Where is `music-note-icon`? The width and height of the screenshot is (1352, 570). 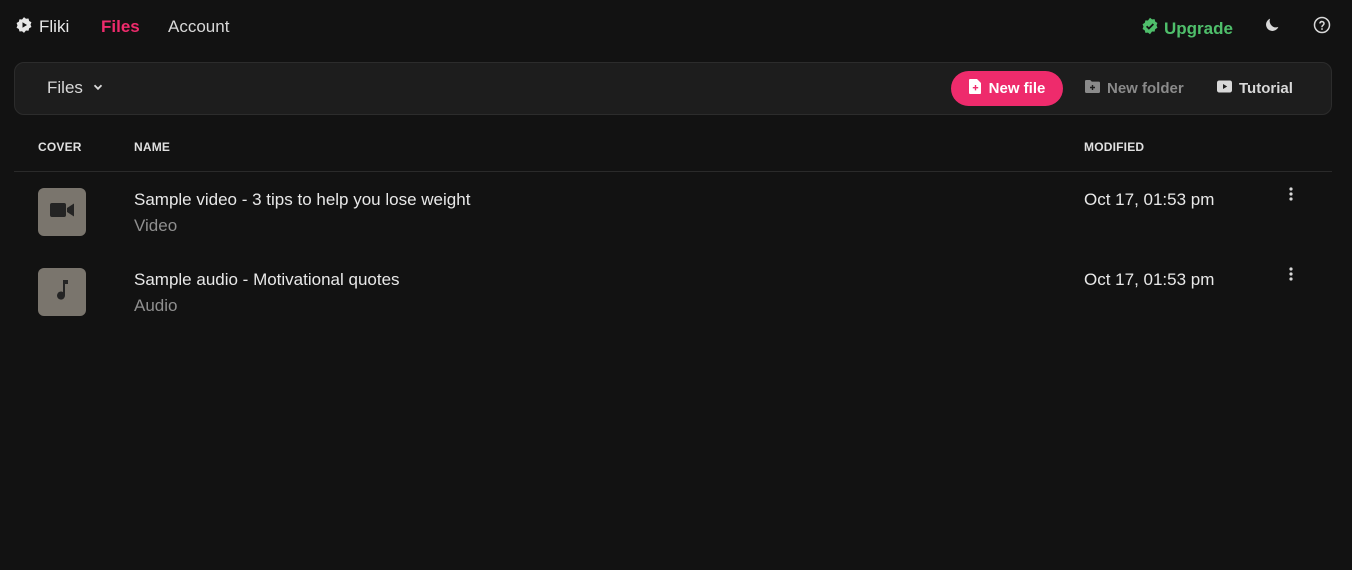 music-note-icon is located at coordinates (62, 292).